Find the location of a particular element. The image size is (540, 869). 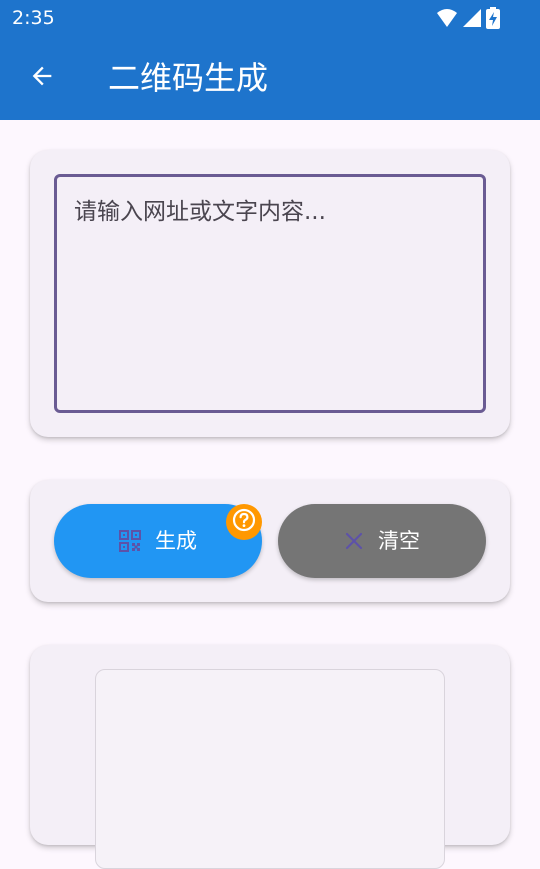

help-button is located at coordinates (244, 522).